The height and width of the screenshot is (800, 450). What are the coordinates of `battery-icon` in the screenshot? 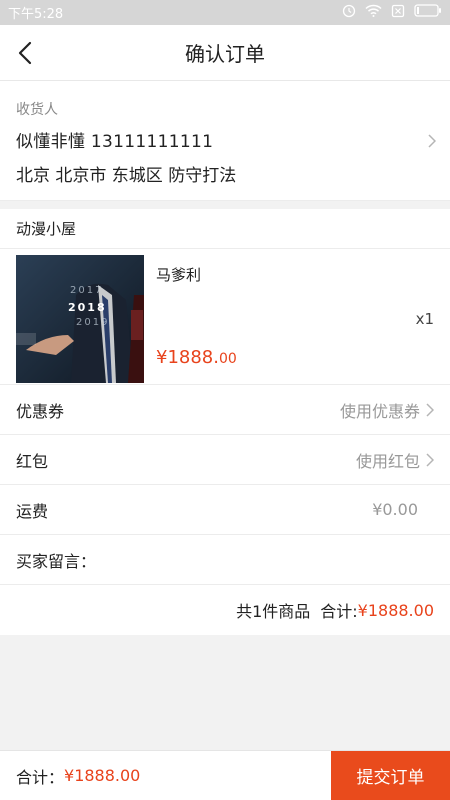 It's located at (428, 12).